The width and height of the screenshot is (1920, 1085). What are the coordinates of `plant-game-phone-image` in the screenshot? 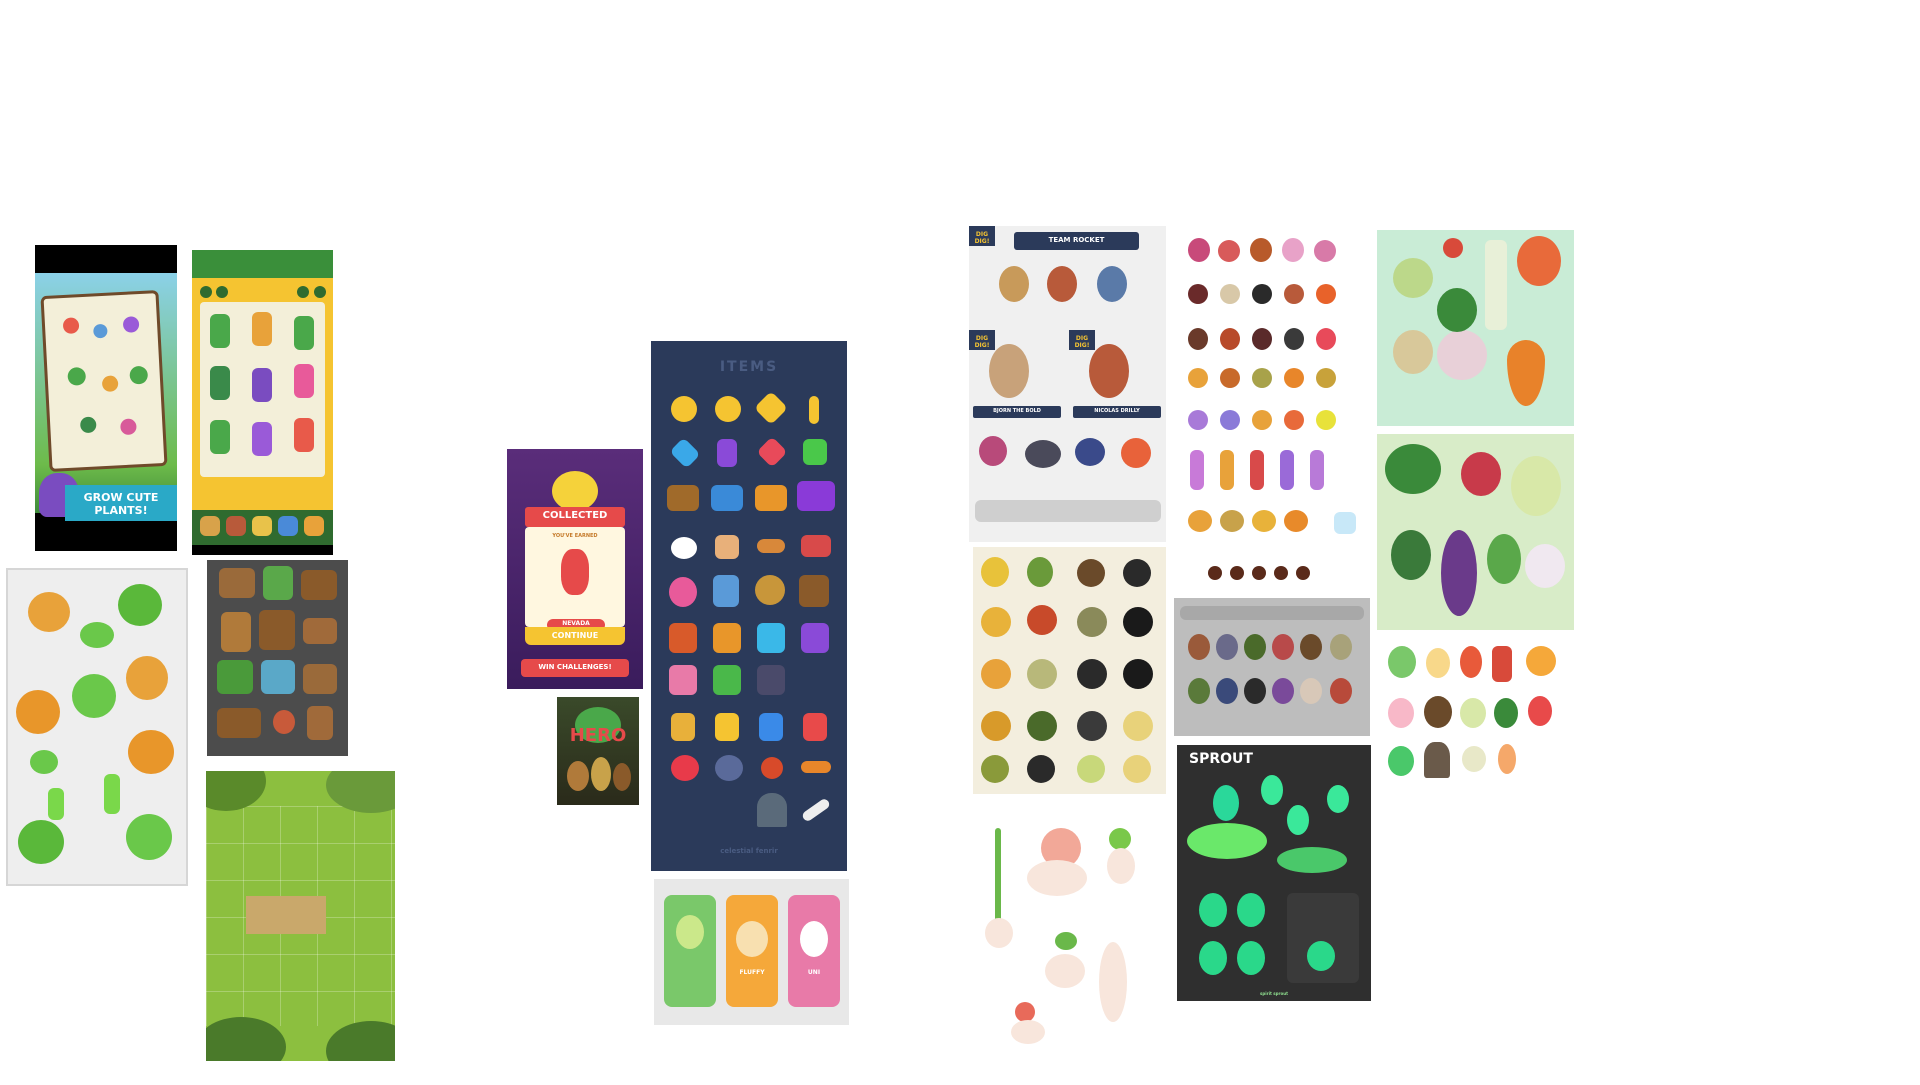 It's located at (262, 402).